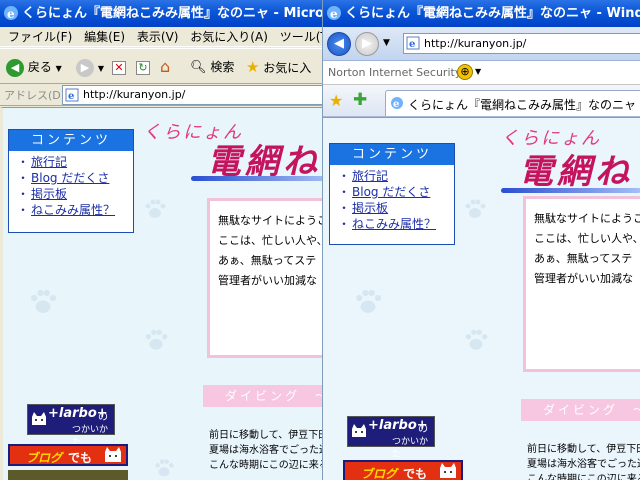 Image resolution: width=640 pixels, height=480 pixels. What do you see at coordinates (481, 73) in the screenshot?
I see `norton-toolbar: Norton Internet Security ⊕ ▼` at bounding box center [481, 73].